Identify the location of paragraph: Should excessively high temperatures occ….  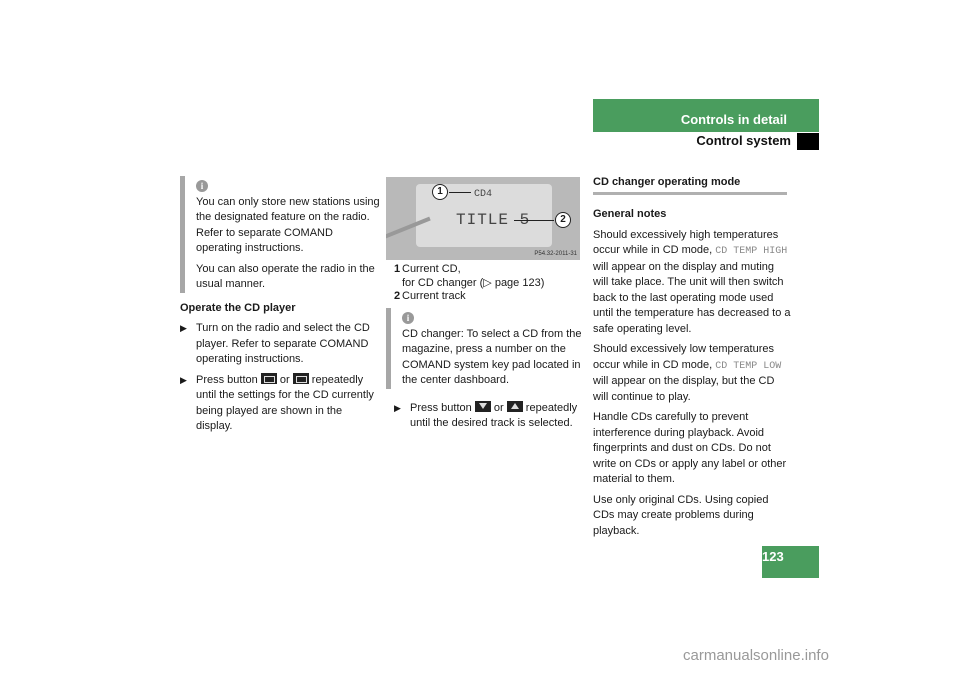
(692, 281).